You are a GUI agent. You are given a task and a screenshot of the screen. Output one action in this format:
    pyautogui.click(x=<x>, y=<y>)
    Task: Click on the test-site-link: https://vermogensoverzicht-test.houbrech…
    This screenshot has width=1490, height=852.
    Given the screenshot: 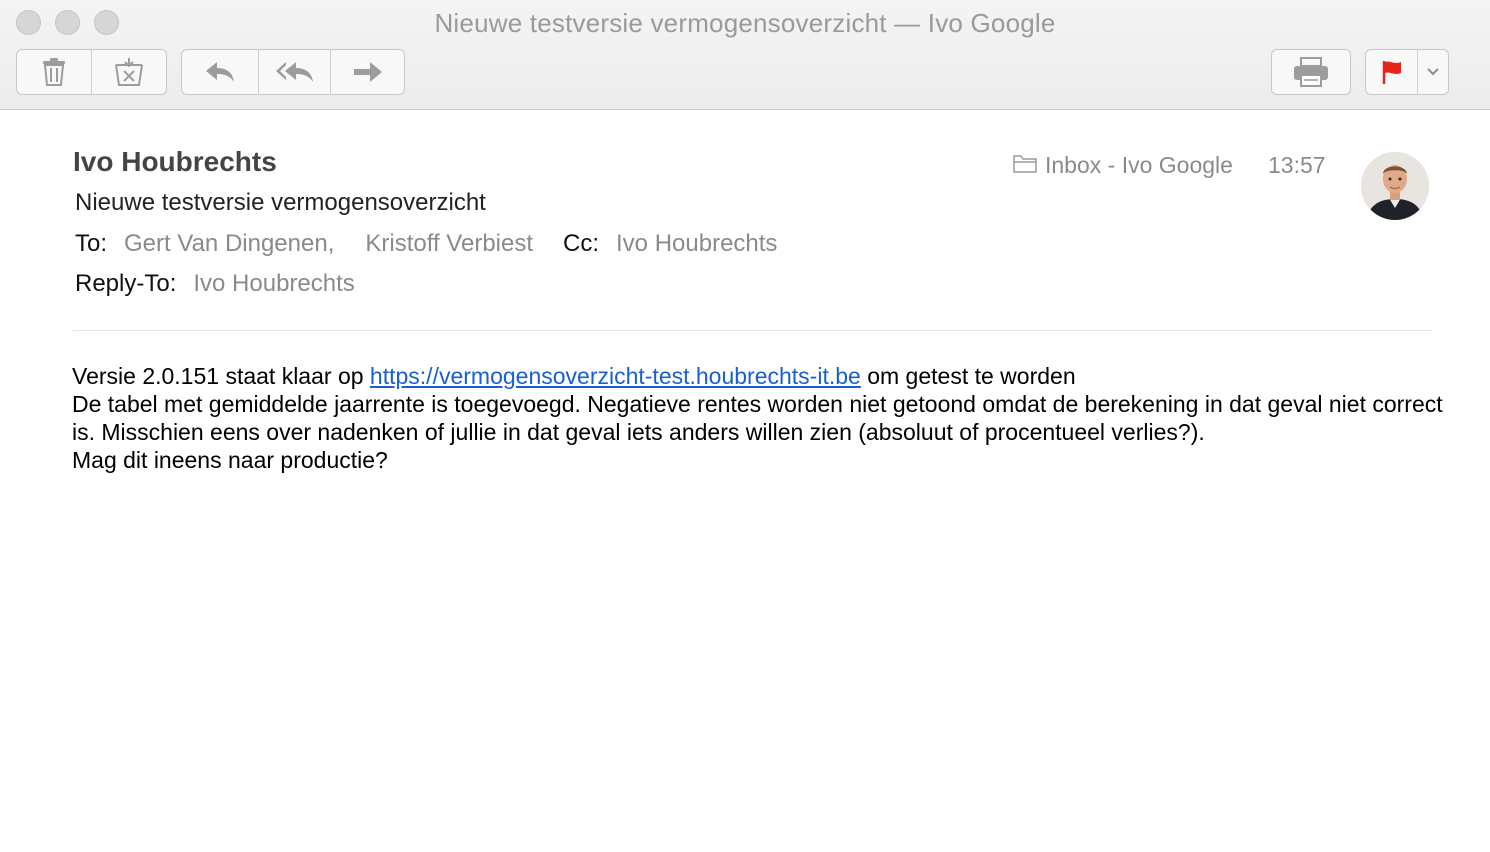 What is the action you would take?
    pyautogui.click(x=615, y=376)
    